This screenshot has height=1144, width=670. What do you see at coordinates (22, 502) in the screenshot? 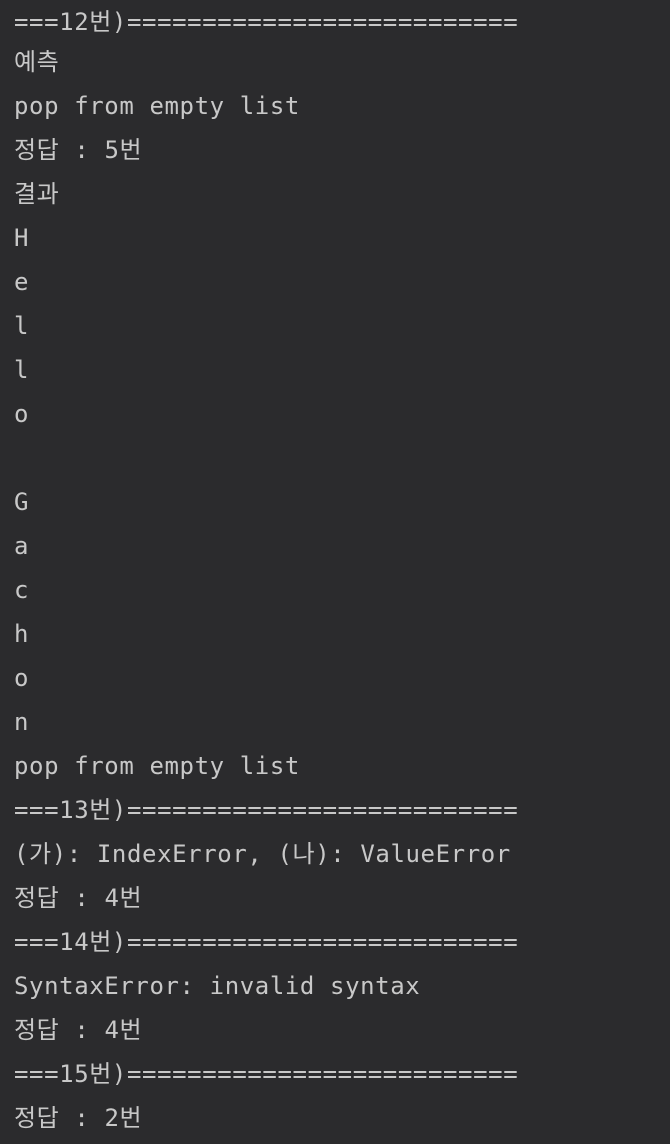
I see `output-line: G` at bounding box center [22, 502].